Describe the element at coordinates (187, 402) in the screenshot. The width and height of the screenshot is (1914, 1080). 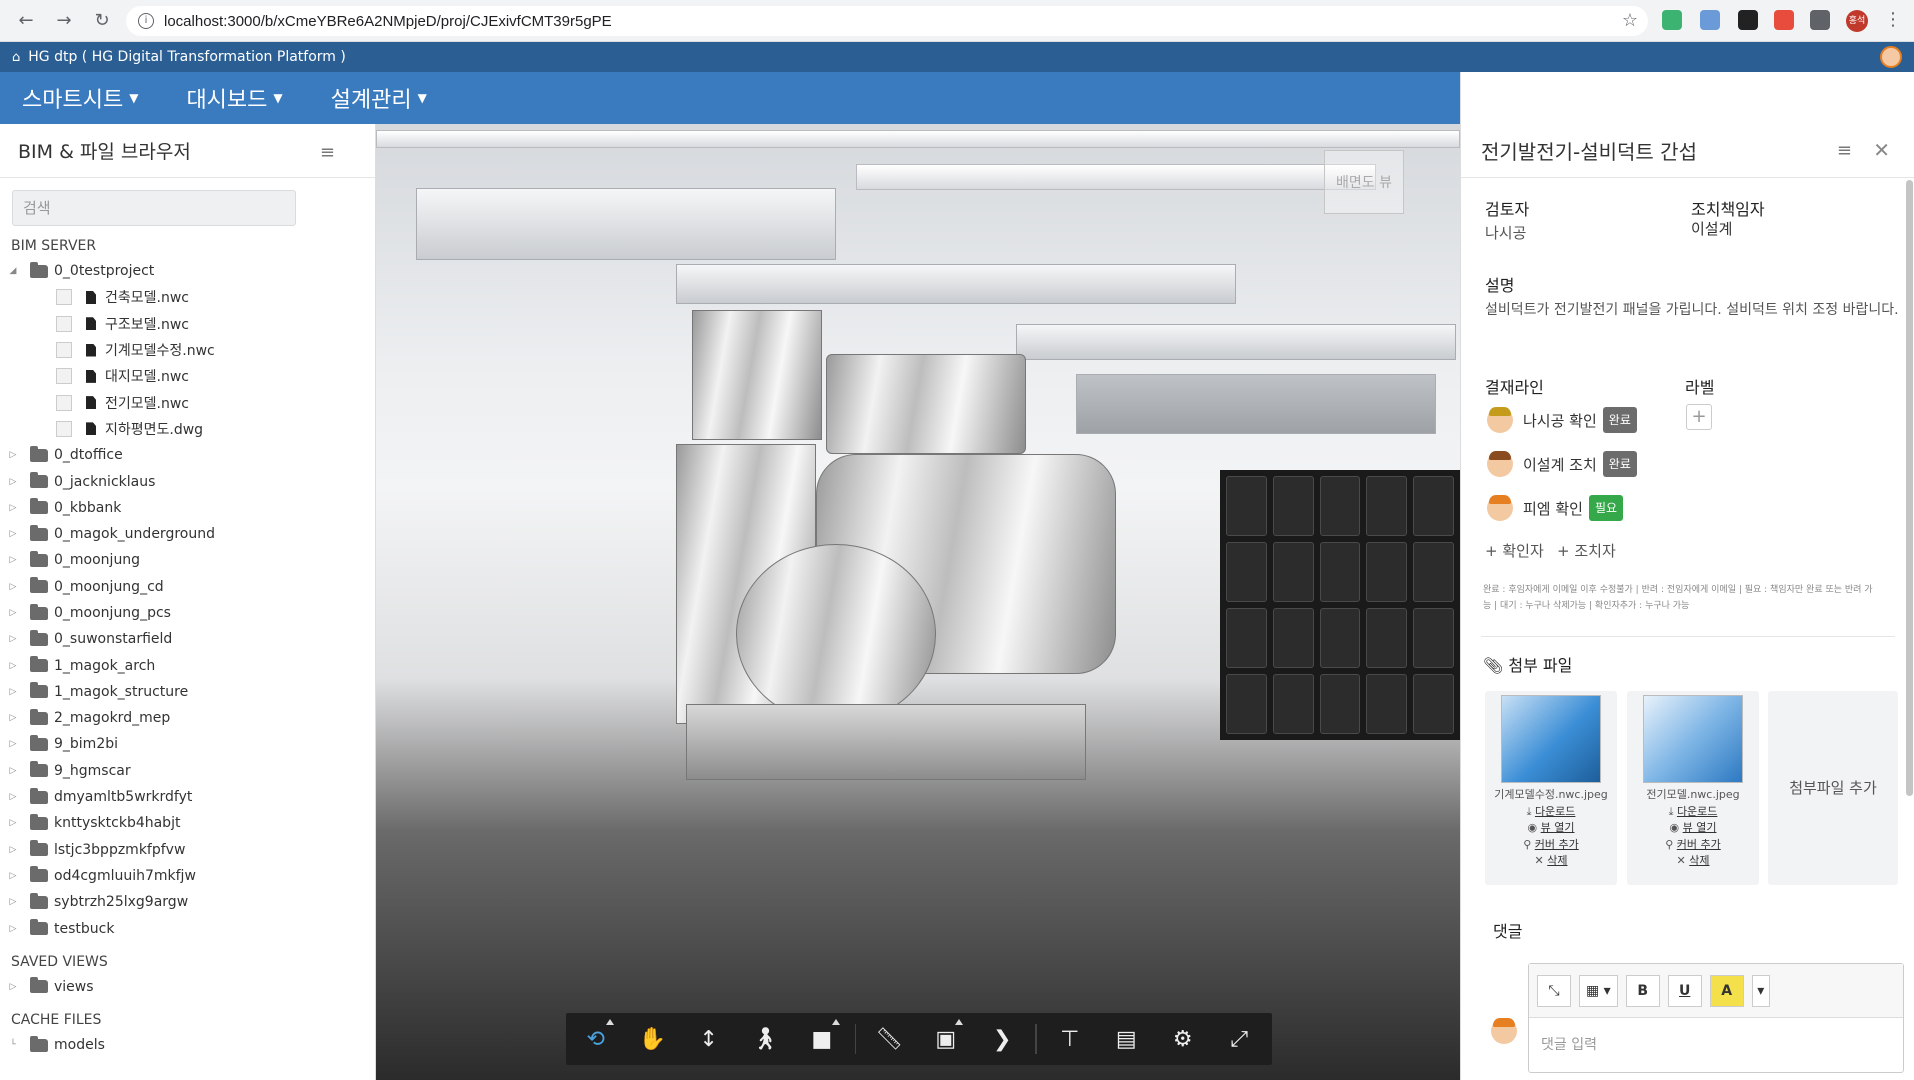
I see `tree-file-row: 전기모델.nwc` at that location.